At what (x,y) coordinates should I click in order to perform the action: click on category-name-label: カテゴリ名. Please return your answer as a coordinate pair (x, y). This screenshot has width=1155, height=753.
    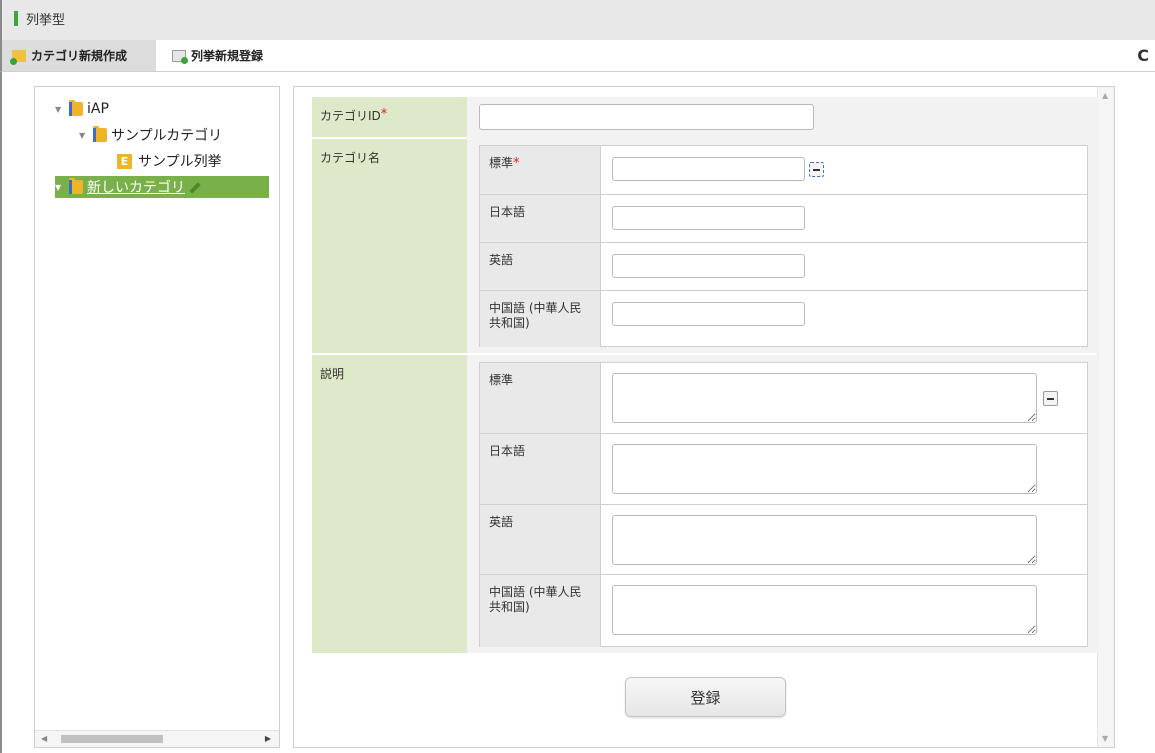
    Looking at the image, I should click on (389, 246).